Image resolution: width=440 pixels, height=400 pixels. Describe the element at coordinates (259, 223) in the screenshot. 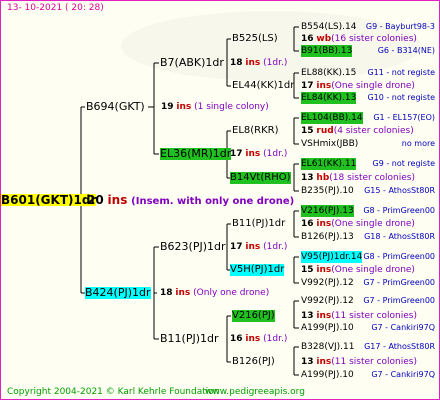

I see `gen3-queen-name: B11(PJ)1dr` at that location.